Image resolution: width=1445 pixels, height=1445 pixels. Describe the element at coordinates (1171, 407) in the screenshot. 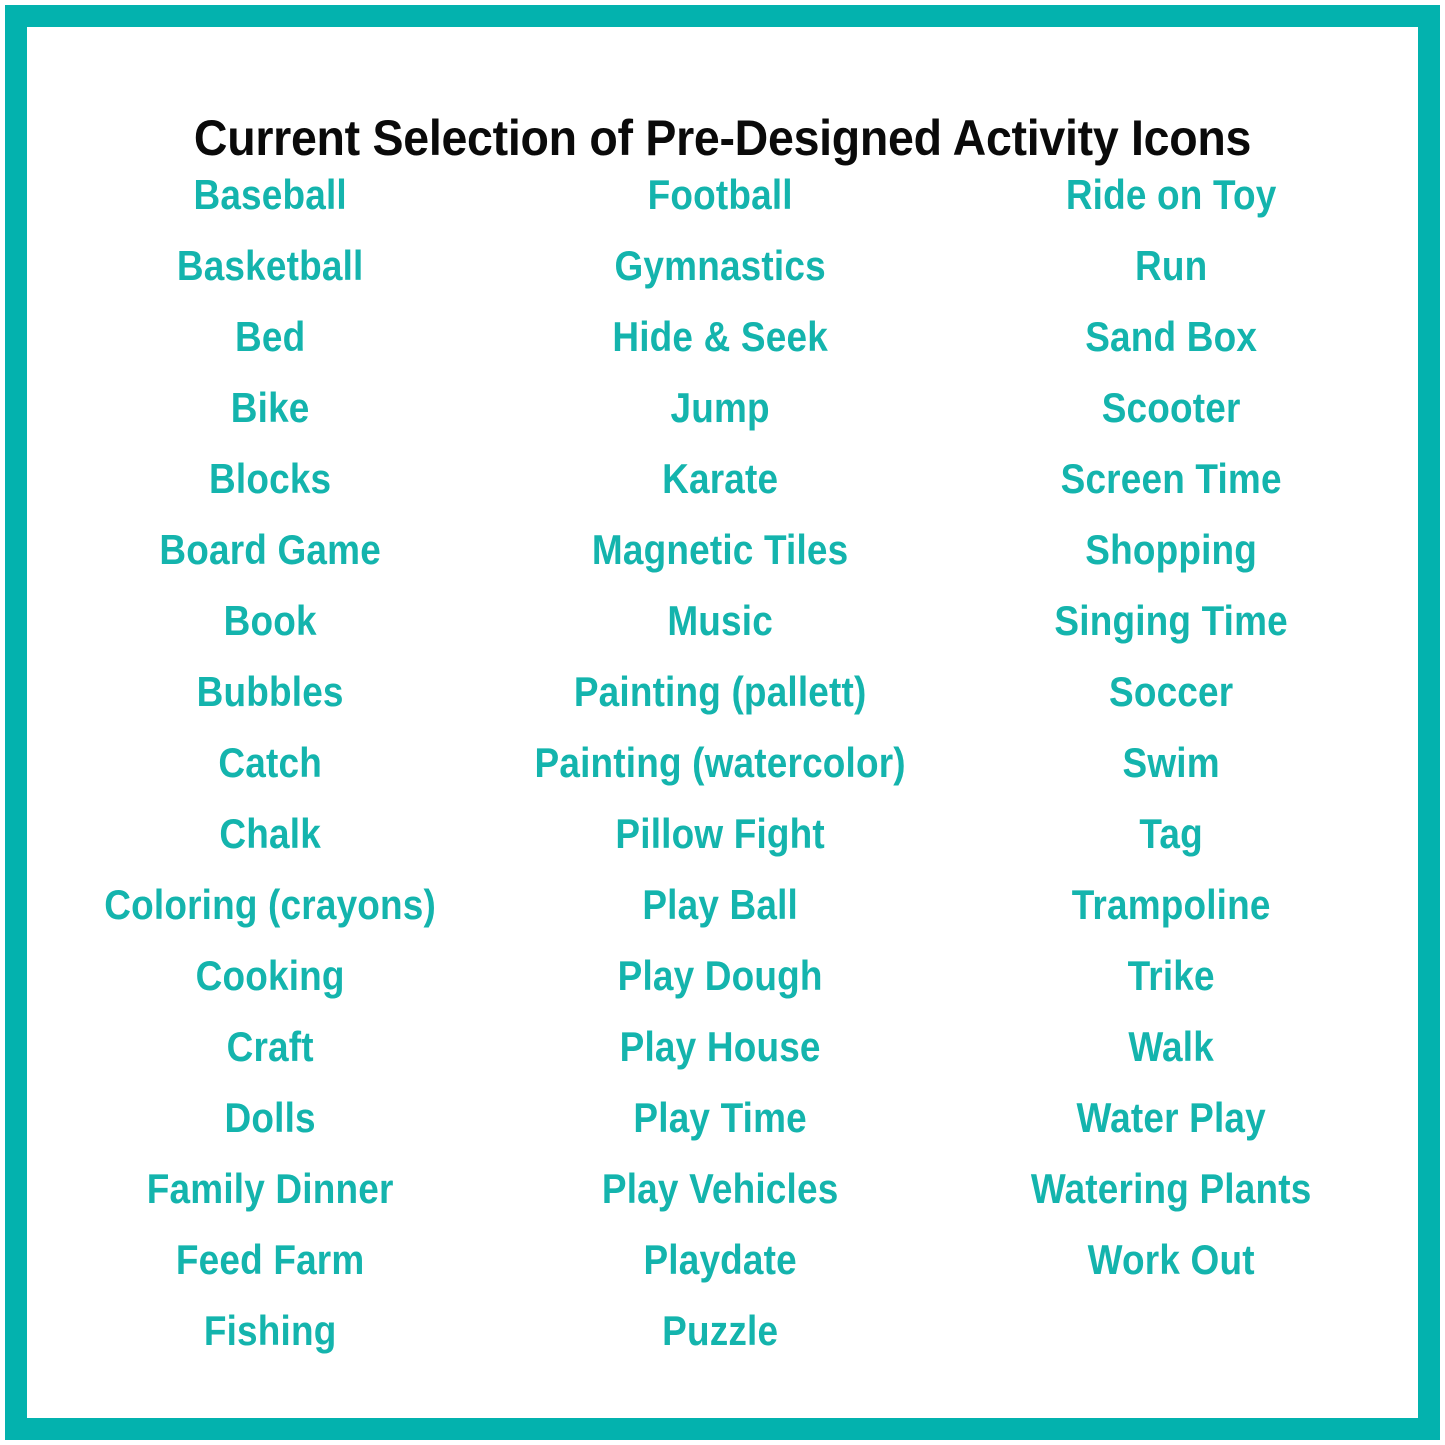

I see `activity-item: Scooter` at that location.